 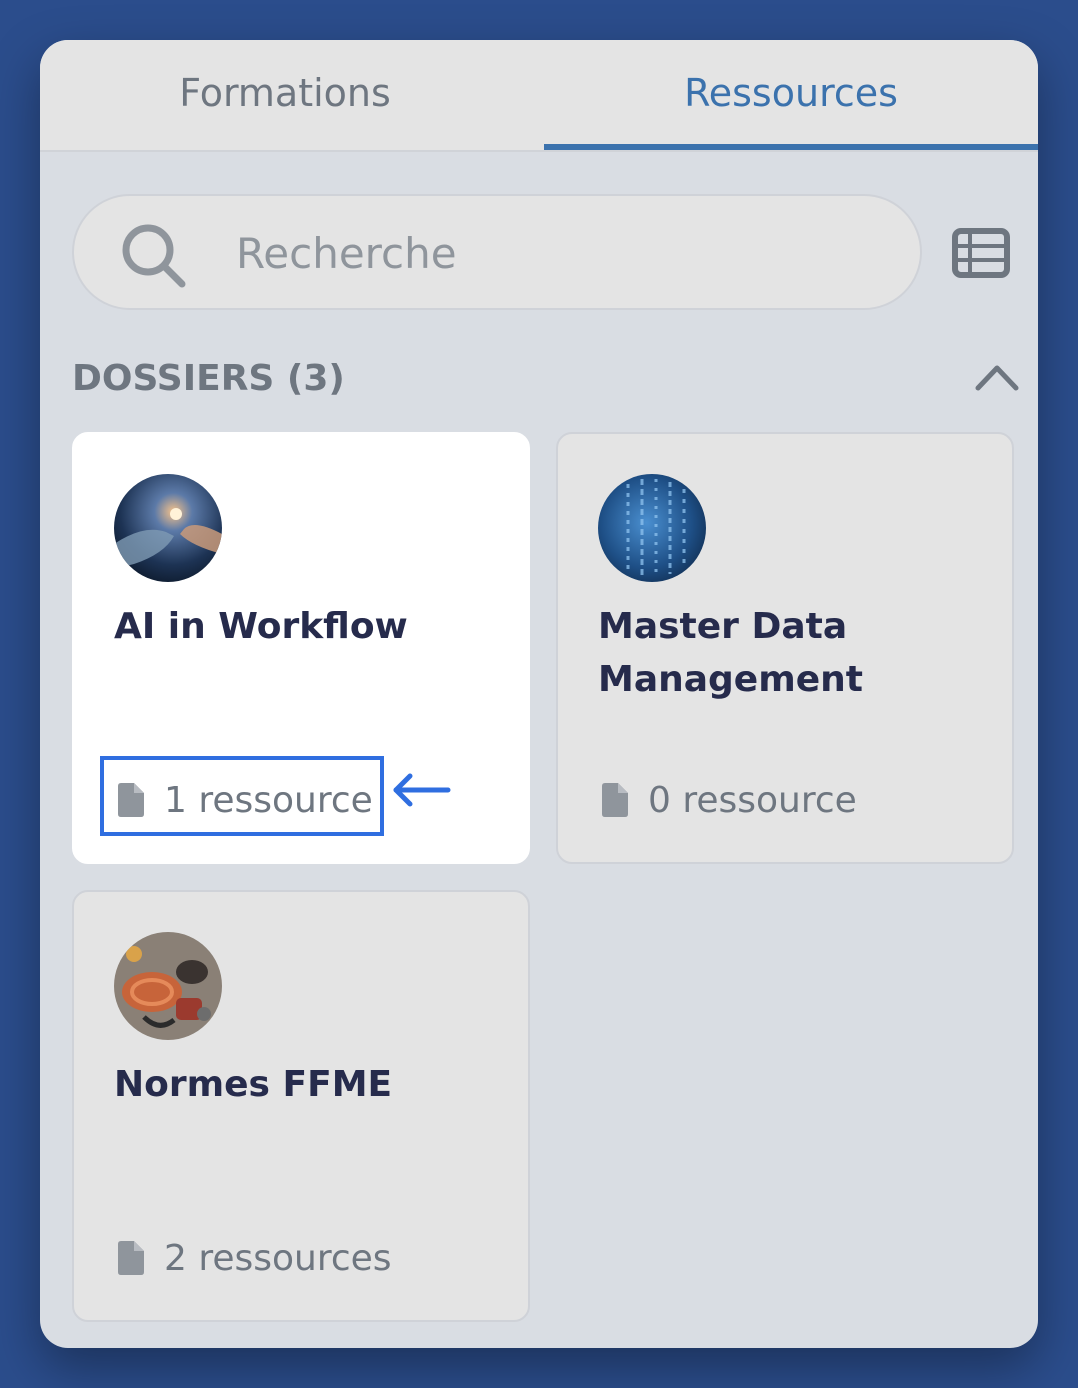 What do you see at coordinates (730, 653) in the screenshot?
I see `folder-title: Master Data Management` at bounding box center [730, 653].